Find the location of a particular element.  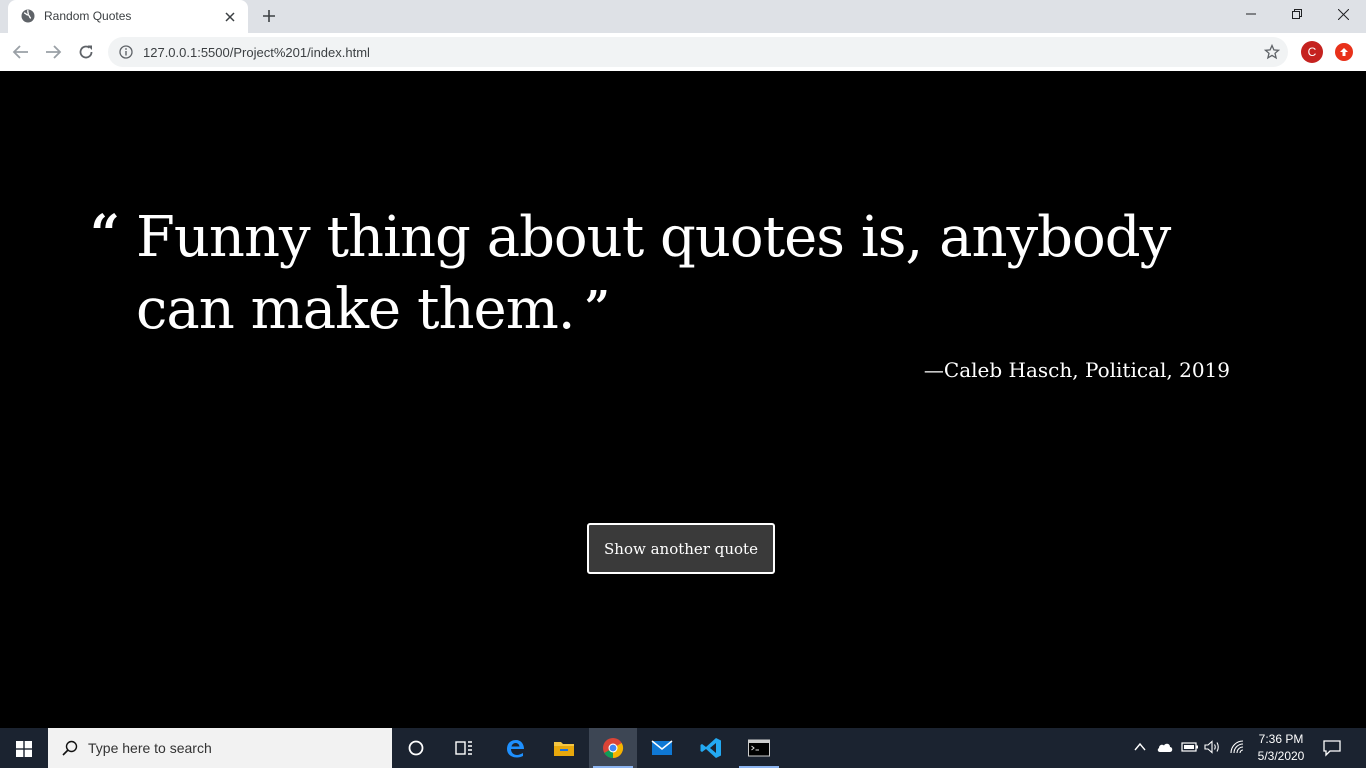

tab-strip: Random Quotes is located at coordinates (683, 16).